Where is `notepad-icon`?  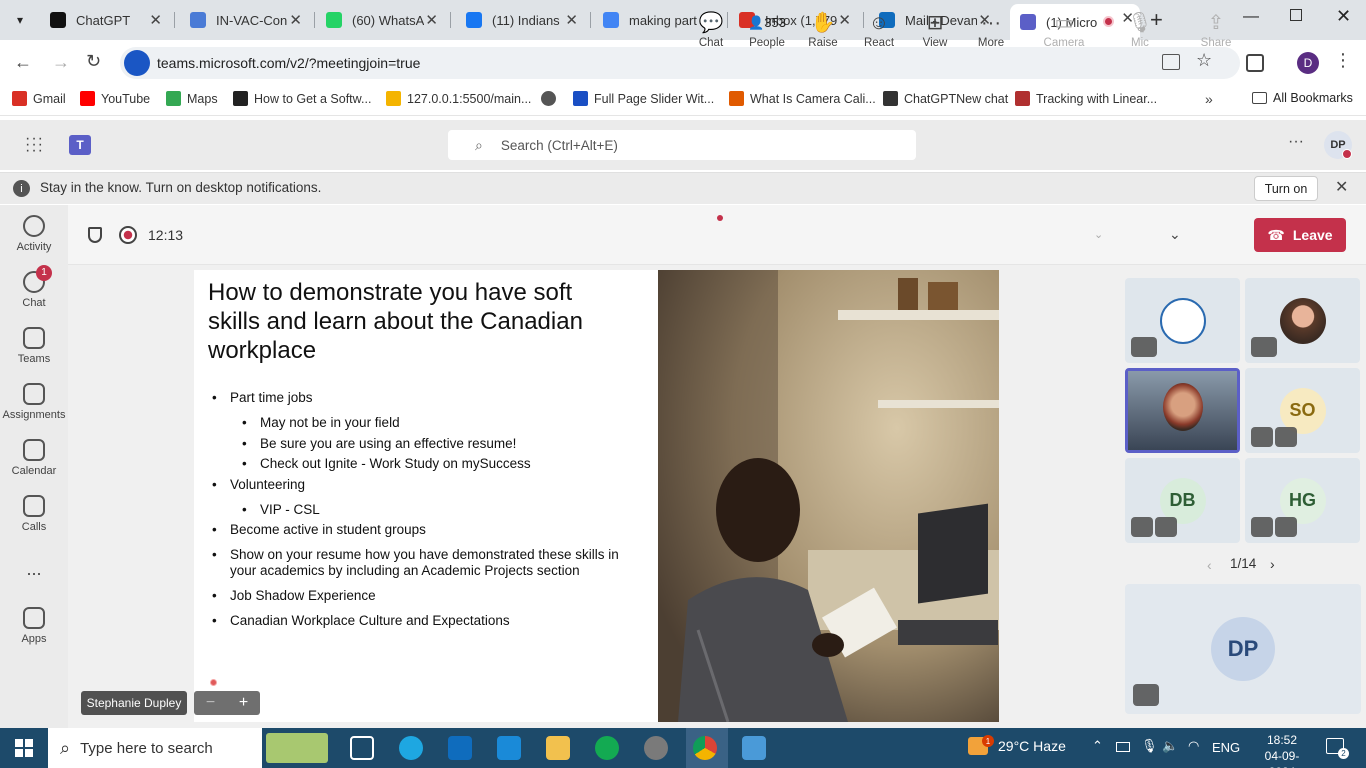
notepad-icon is located at coordinates (754, 748).